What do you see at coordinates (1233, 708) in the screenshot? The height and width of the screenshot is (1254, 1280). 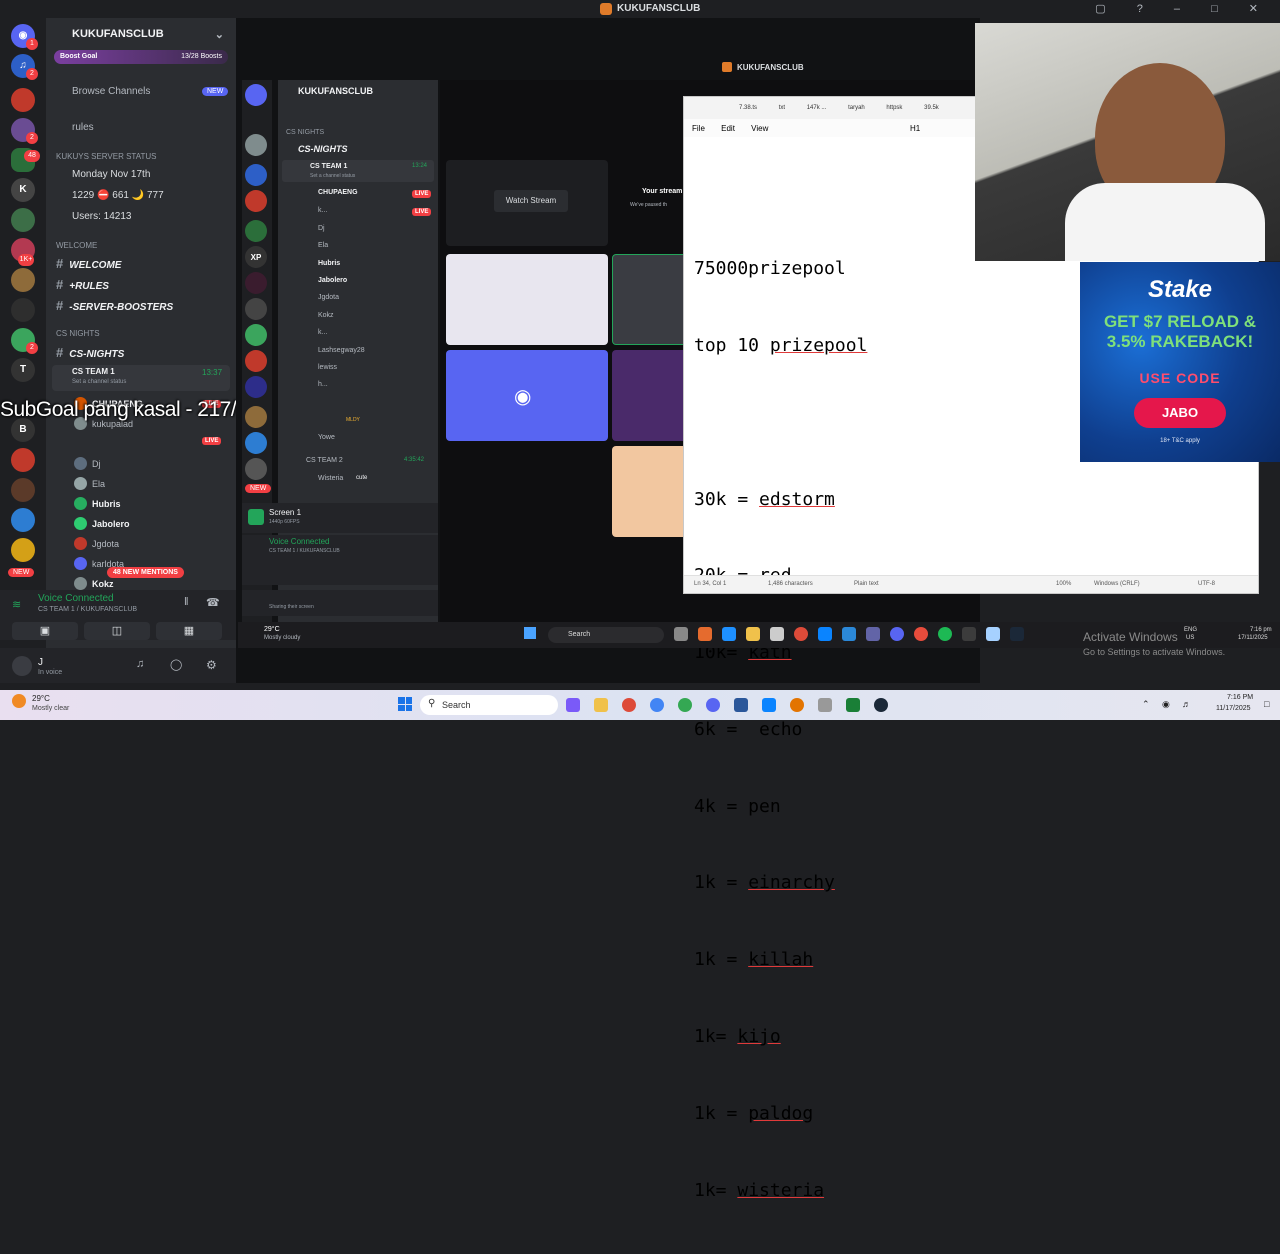 I see `clock-date: 11/17/2025` at bounding box center [1233, 708].